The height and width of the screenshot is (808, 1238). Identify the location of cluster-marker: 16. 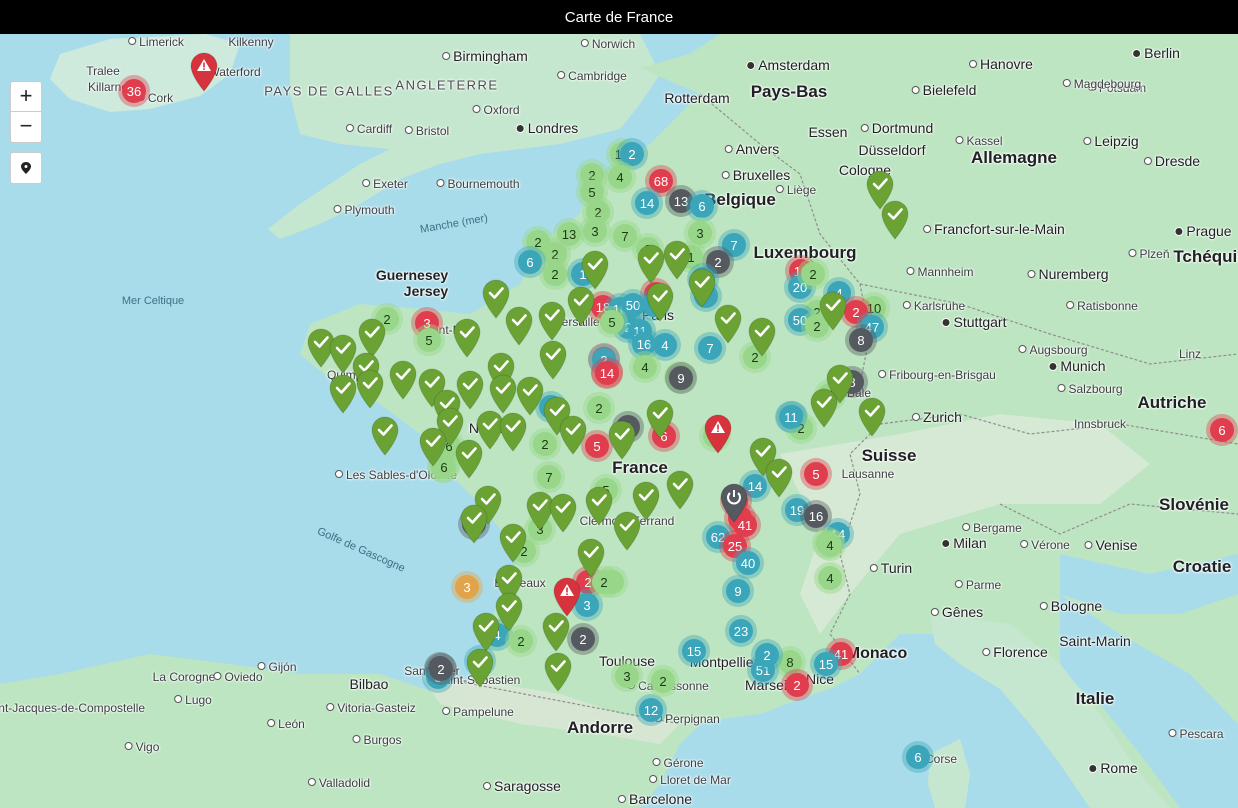
(816, 516).